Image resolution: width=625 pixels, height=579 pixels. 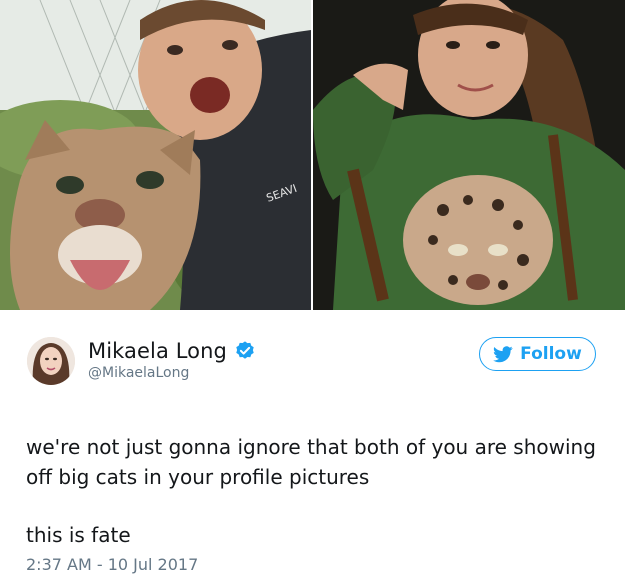 I want to click on avatar-photo-icon, so click(x=51, y=361).